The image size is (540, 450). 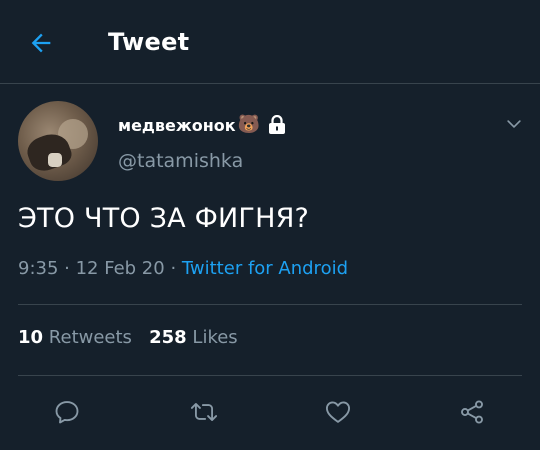 I want to click on author-name-row: медвежонок 🐻, so click(x=202, y=125).